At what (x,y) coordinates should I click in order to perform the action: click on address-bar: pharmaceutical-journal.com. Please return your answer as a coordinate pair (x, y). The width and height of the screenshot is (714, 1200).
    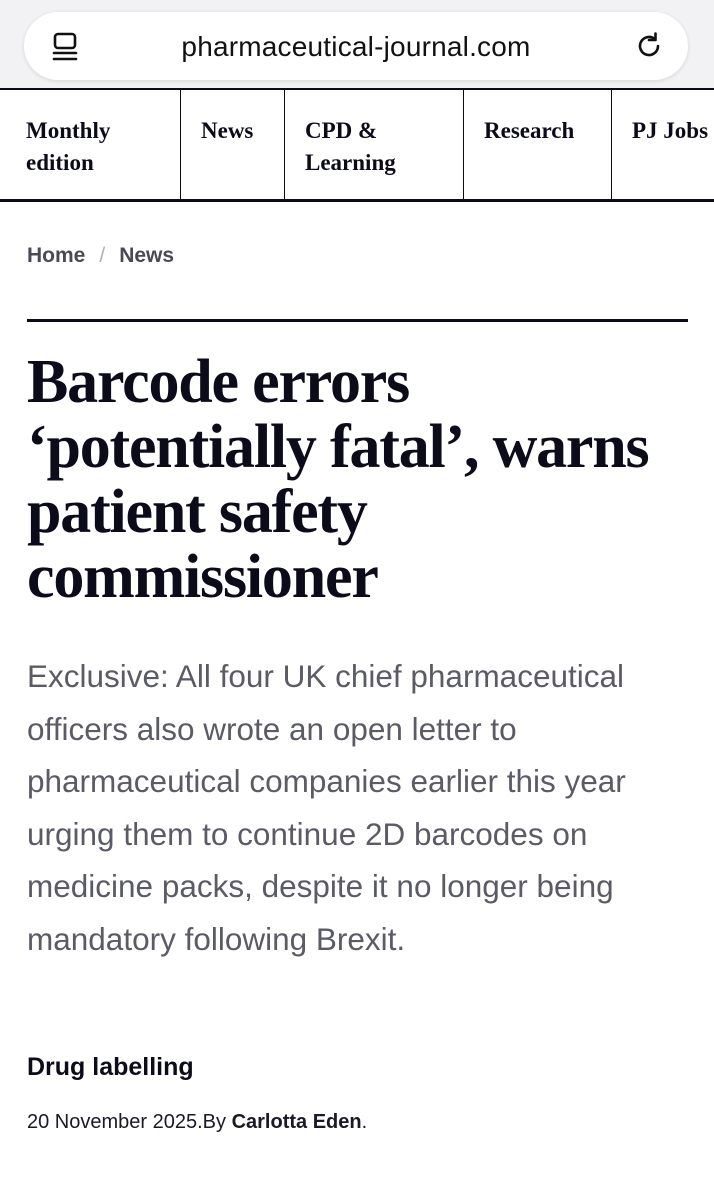
    Looking at the image, I should click on (356, 46).